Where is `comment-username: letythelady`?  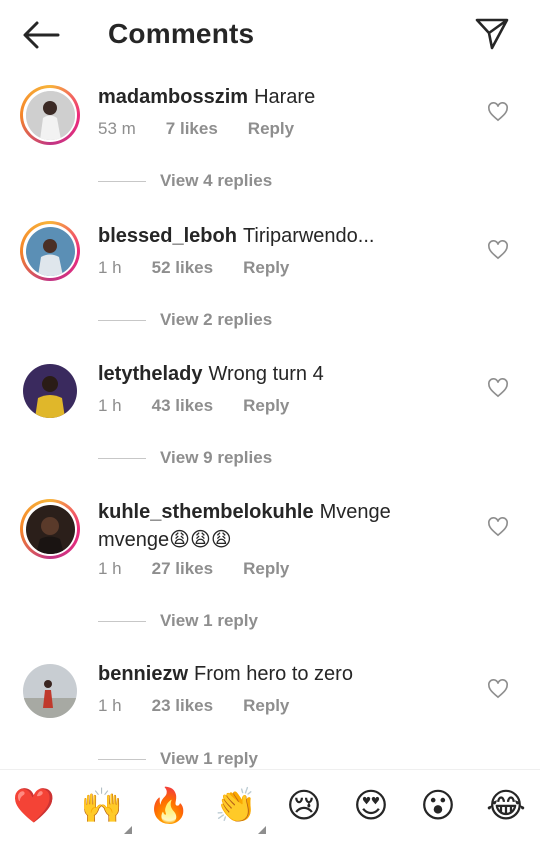
comment-username: letythelady is located at coordinates (150, 374).